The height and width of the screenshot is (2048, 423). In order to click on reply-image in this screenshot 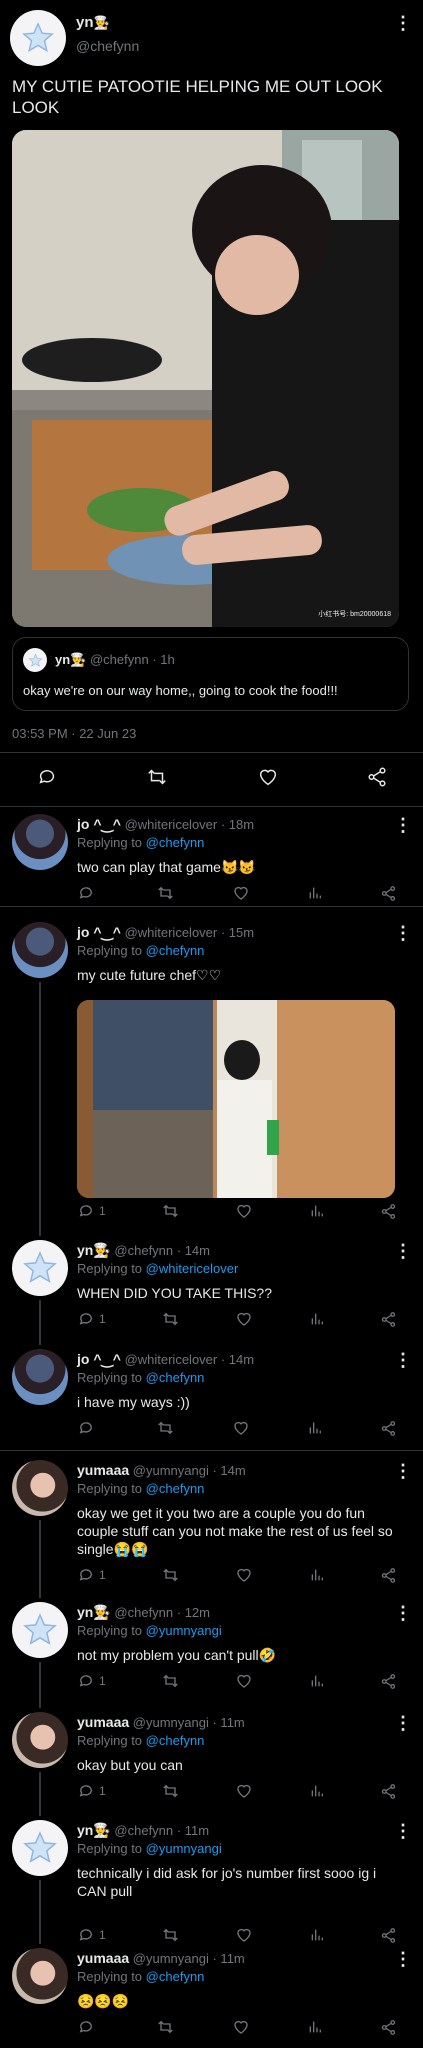, I will do `click(236, 1099)`.